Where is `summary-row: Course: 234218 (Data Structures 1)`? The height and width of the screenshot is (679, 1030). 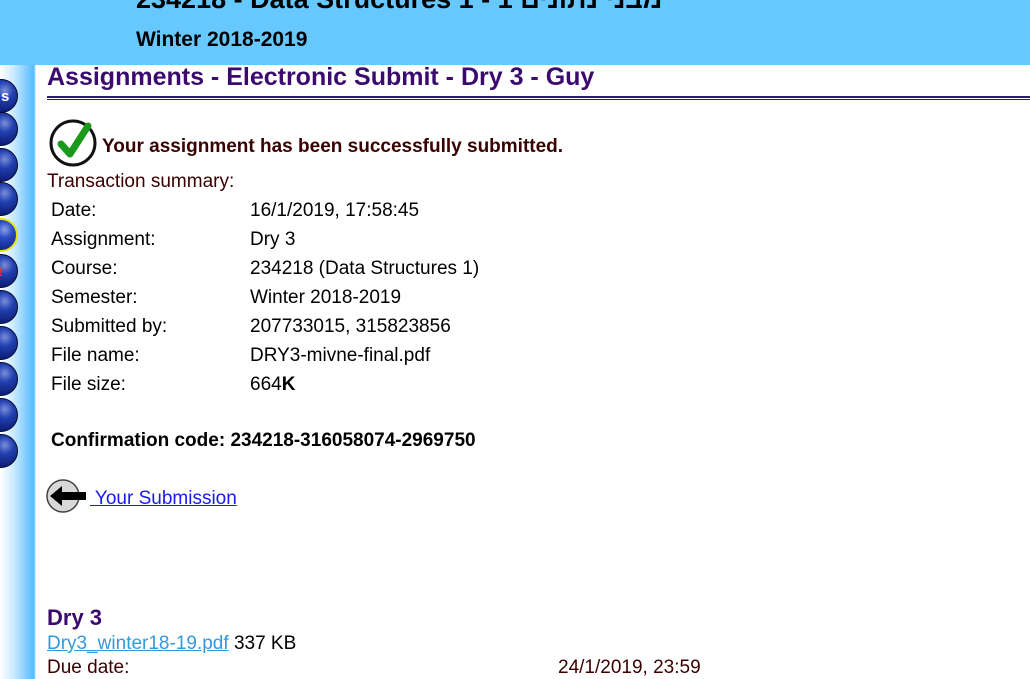
summary-row: Course: 234218 (Data Structures 1) is located at coordinates (265, 268).